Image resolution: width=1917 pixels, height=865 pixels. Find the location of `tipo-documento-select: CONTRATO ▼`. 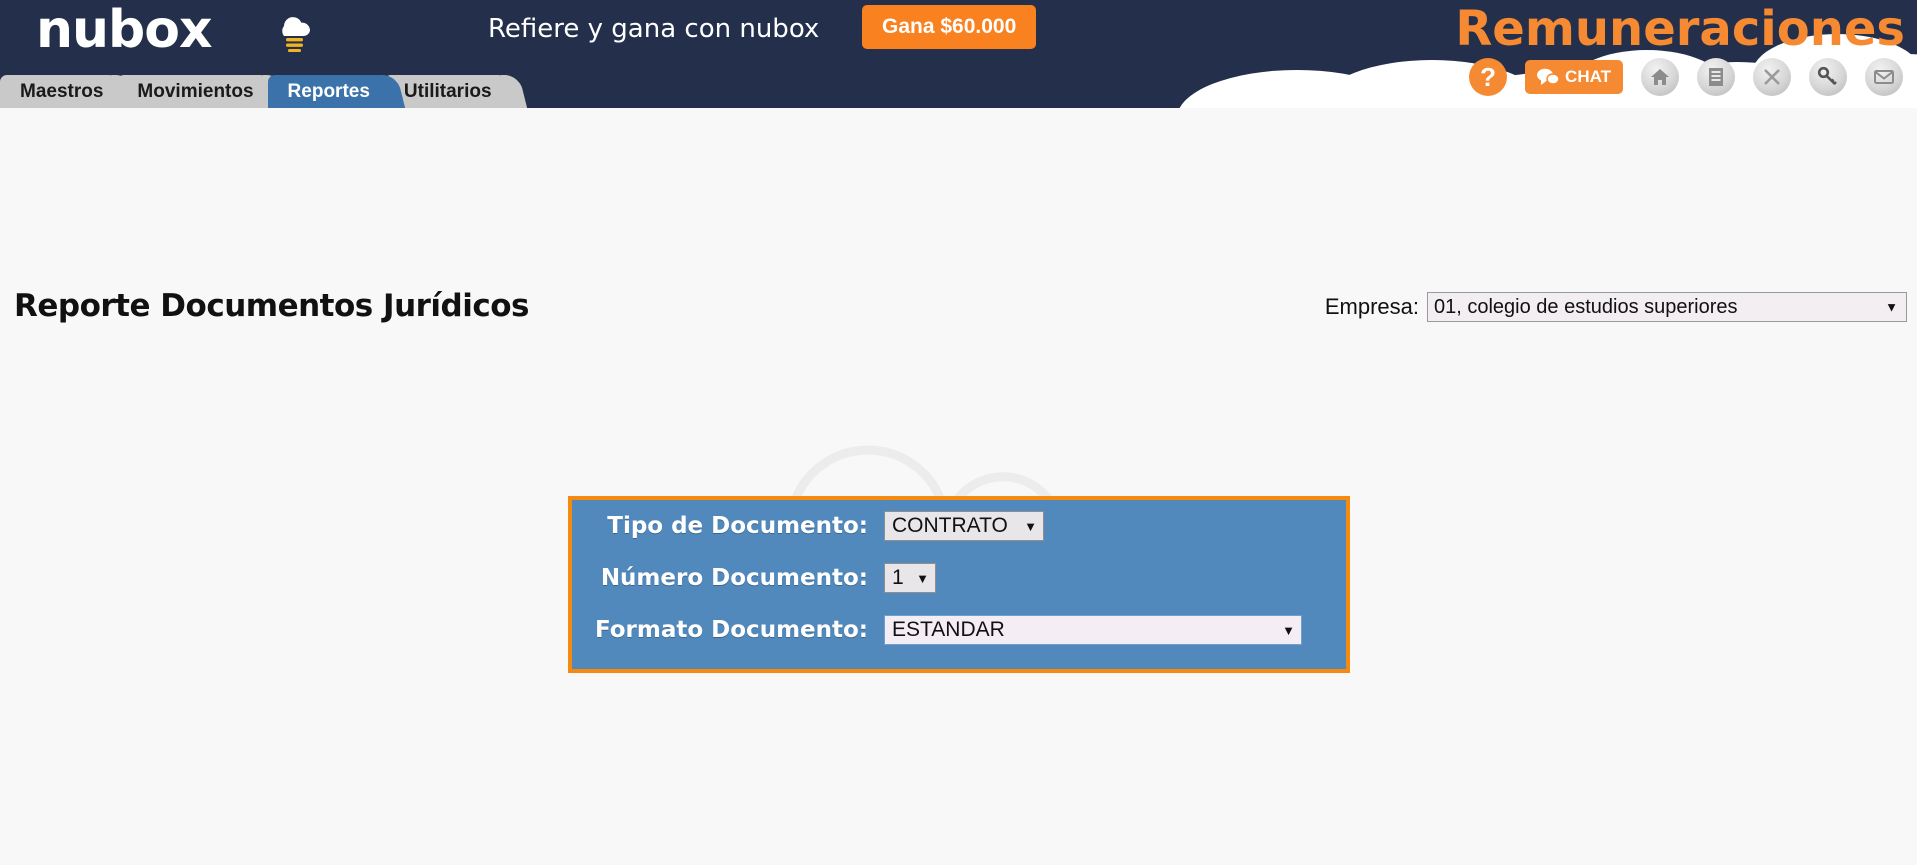

tipo-documento-select: CONTRATO ▼ is located at coordinates (964, 526).